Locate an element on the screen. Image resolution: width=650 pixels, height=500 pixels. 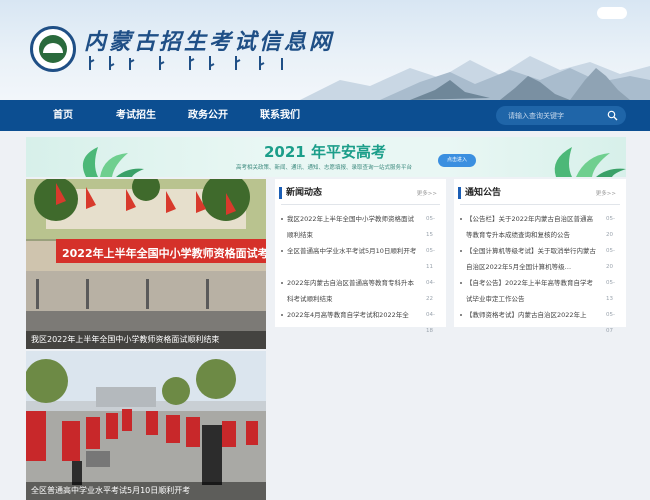
campus-building-photo: 2022年上半年全国中小学教师资格面试考场 is located at coordinates (146, 264).